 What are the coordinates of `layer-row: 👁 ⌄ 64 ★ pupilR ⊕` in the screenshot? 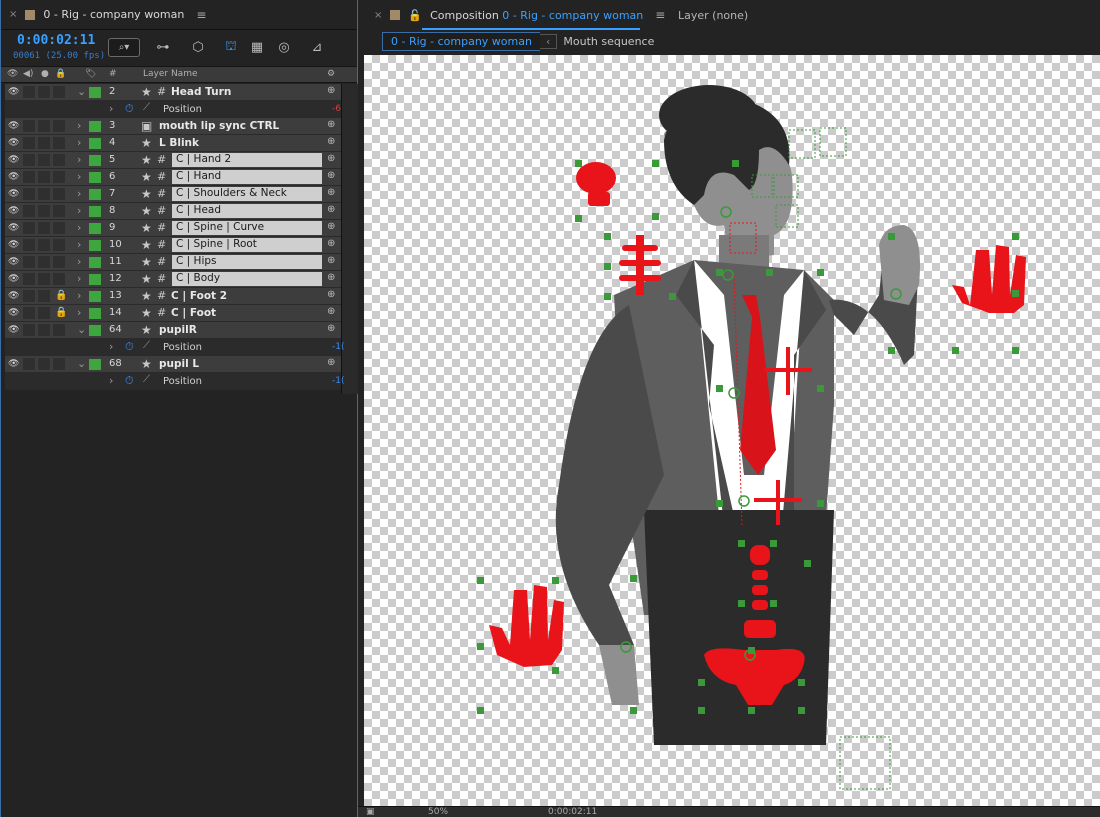 It's located at (173, 330).